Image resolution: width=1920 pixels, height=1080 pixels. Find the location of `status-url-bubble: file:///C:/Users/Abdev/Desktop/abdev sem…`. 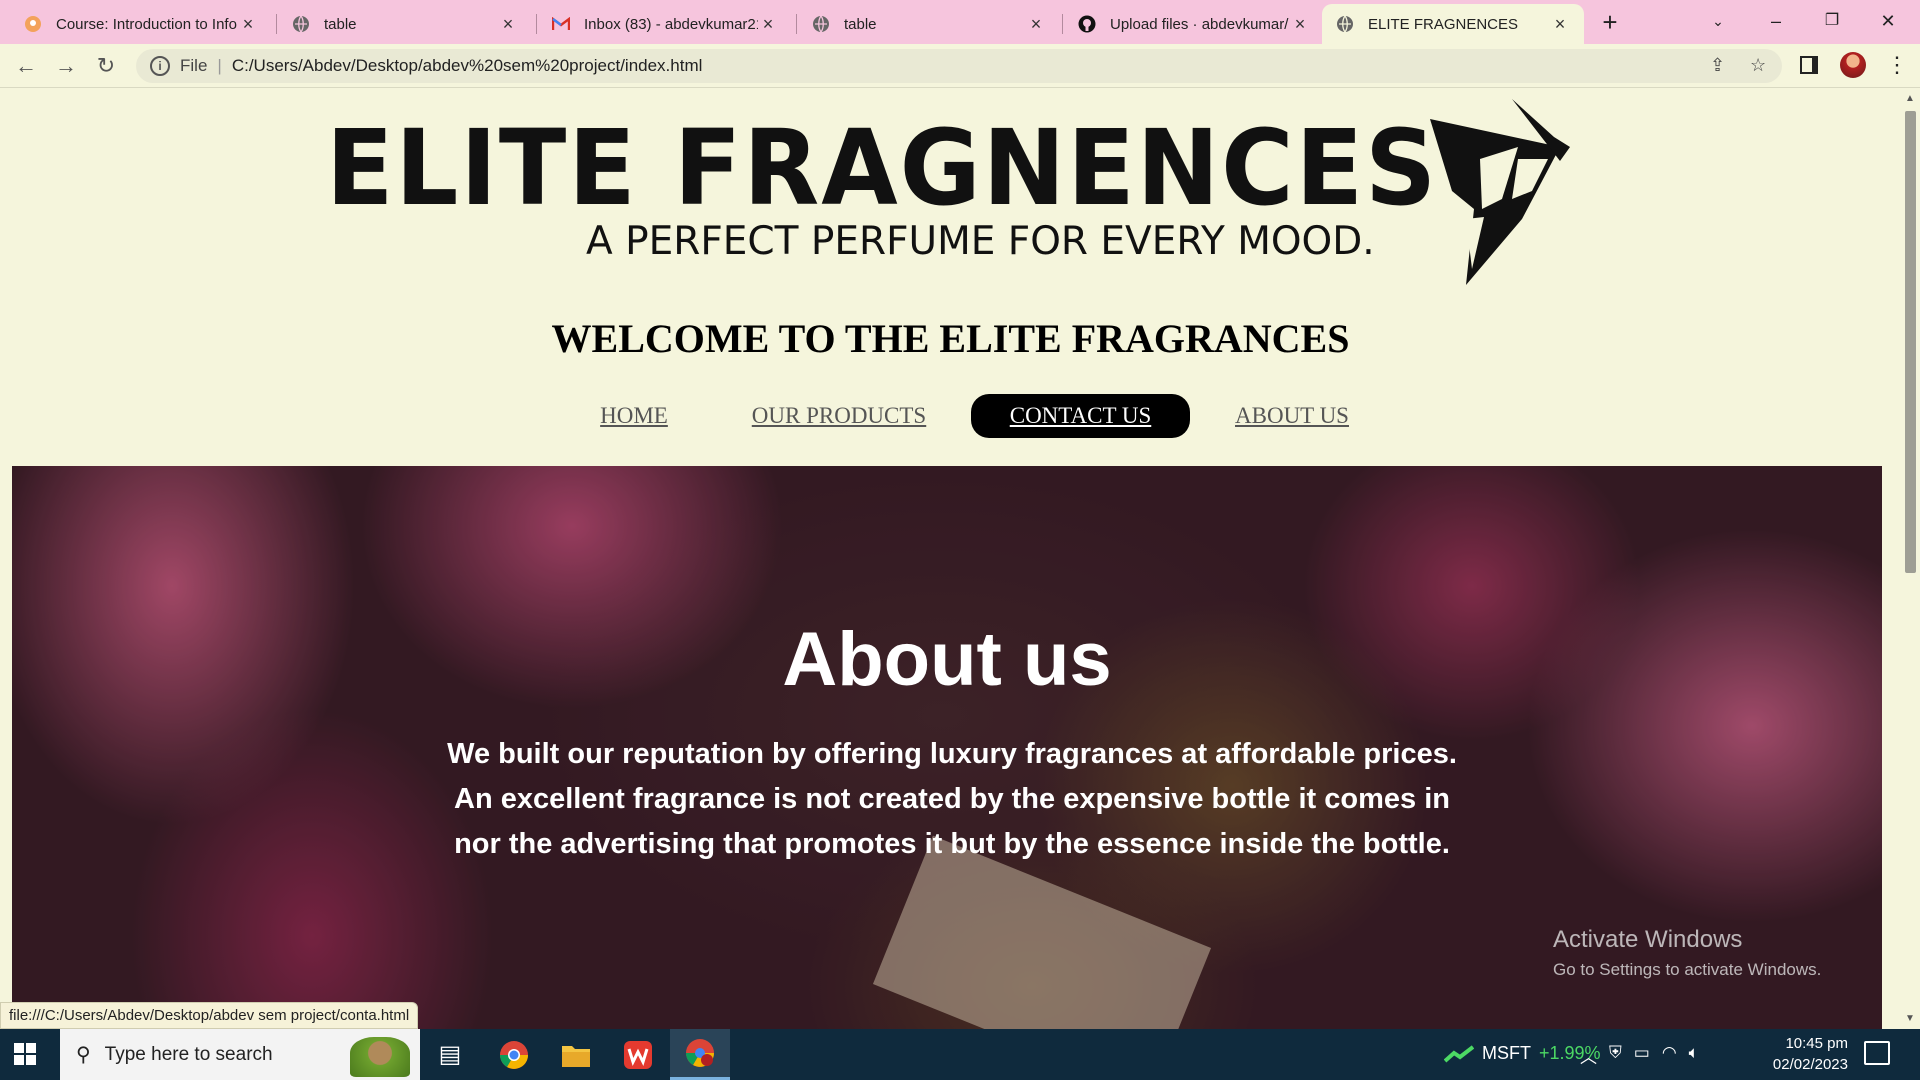

status-url-bubble: file:///C:/Users/Abdev/Desktop/abdev sem… is located at coordinates (209, 1015).